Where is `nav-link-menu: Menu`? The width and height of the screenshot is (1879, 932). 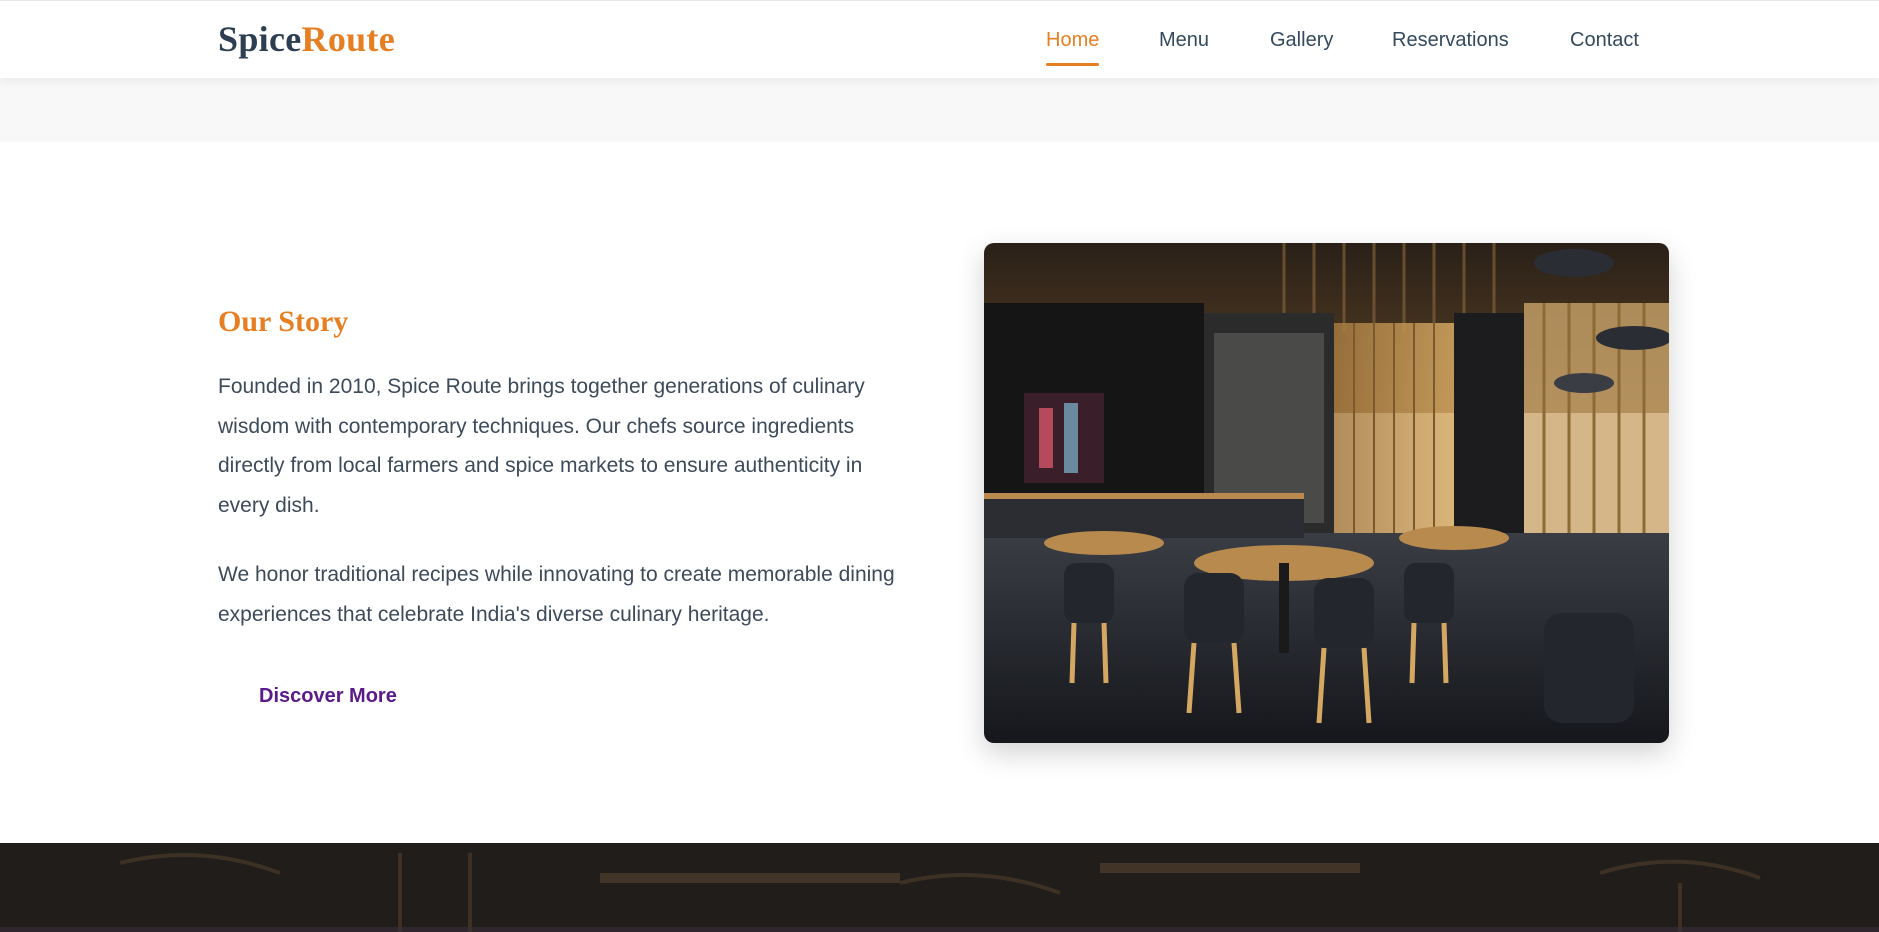 nav-link-menu: Menu is located at coordinates (1184, 40).